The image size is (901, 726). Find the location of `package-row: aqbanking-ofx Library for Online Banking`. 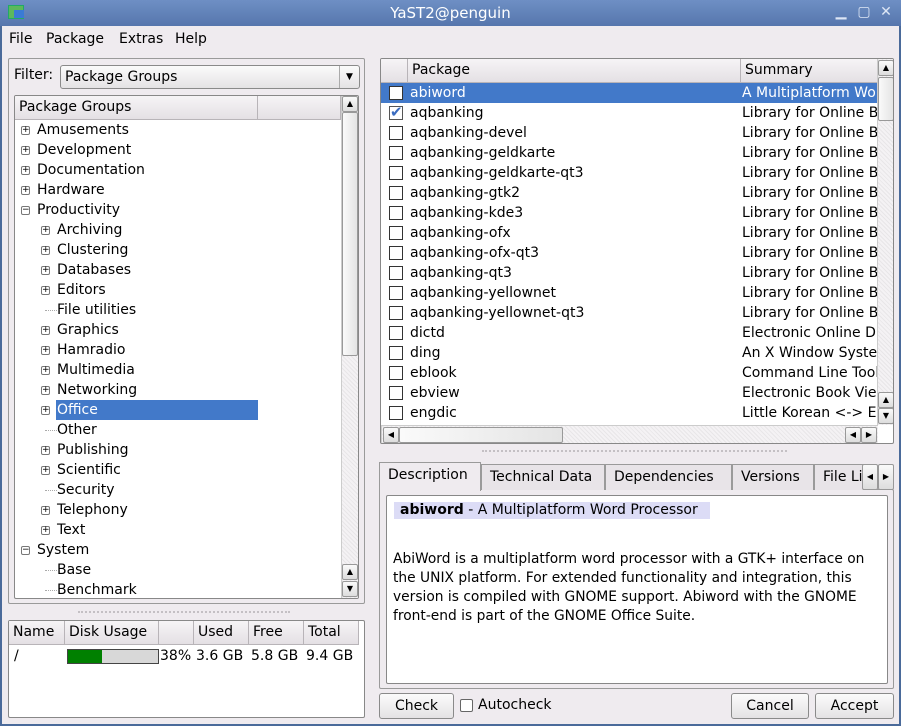

package-row: aqbanking-ofx Library for Online Banking is located at coordinates (629, 233).